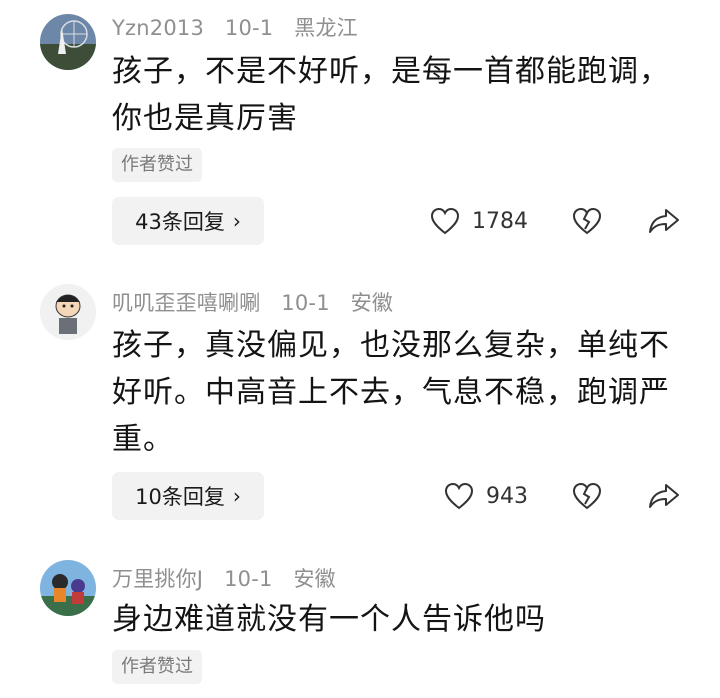  What do you see at coordinates (391, 392) in the screenshot?
I see `comment-text: 孩子，真没偏见，也没那么复杂，单纯不好听。中高音上不去，气息不稳，跑调严重。` at bounding box center [391, 392].